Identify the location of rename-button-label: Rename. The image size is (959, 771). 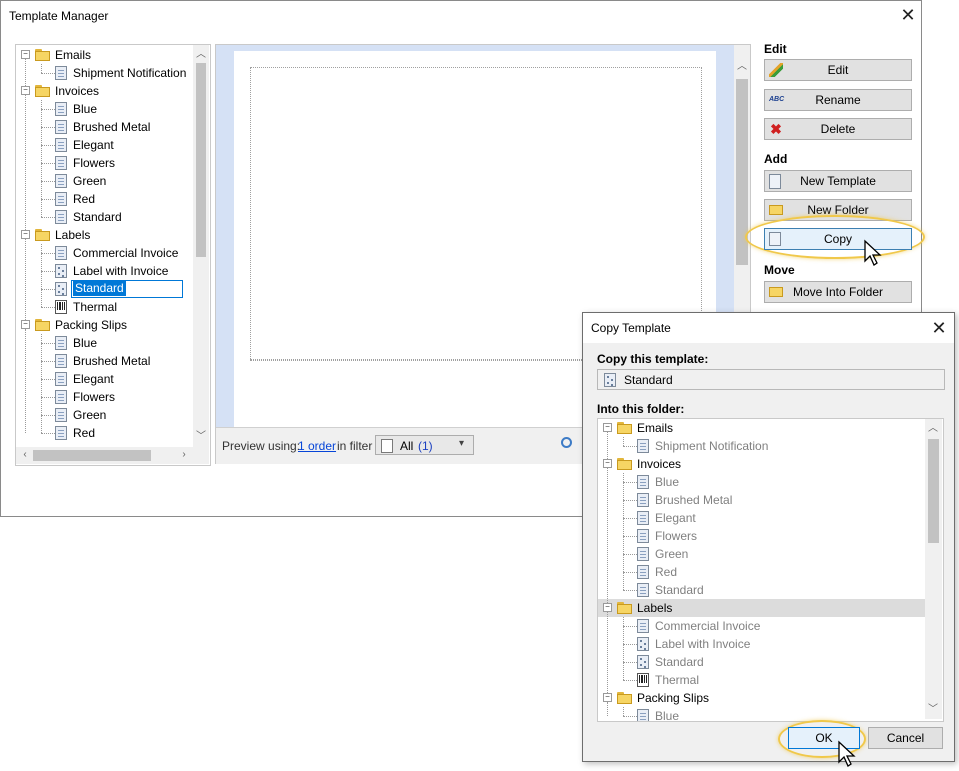
(838, 100).